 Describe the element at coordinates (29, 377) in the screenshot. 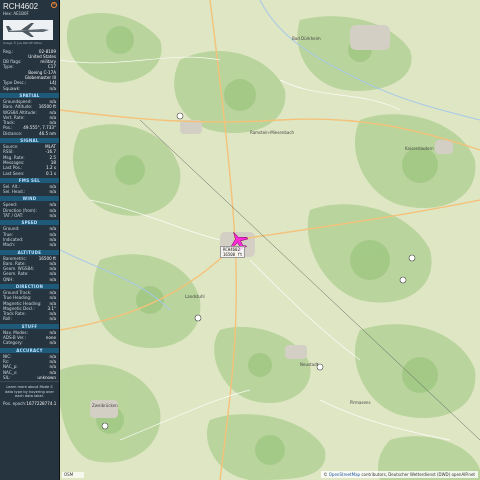

I see `accuracy-row: SIL: unknown` at that location.